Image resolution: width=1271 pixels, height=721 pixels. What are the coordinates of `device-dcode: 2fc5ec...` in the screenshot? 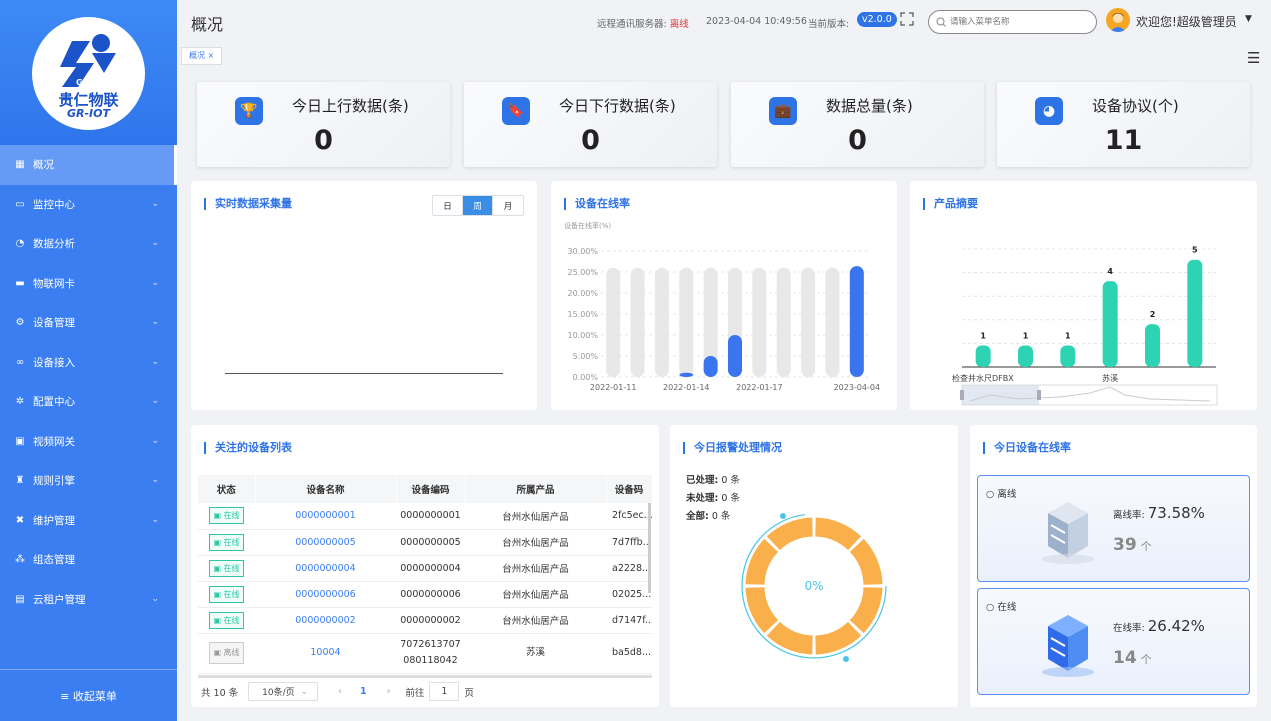 It's located at (629, 516).